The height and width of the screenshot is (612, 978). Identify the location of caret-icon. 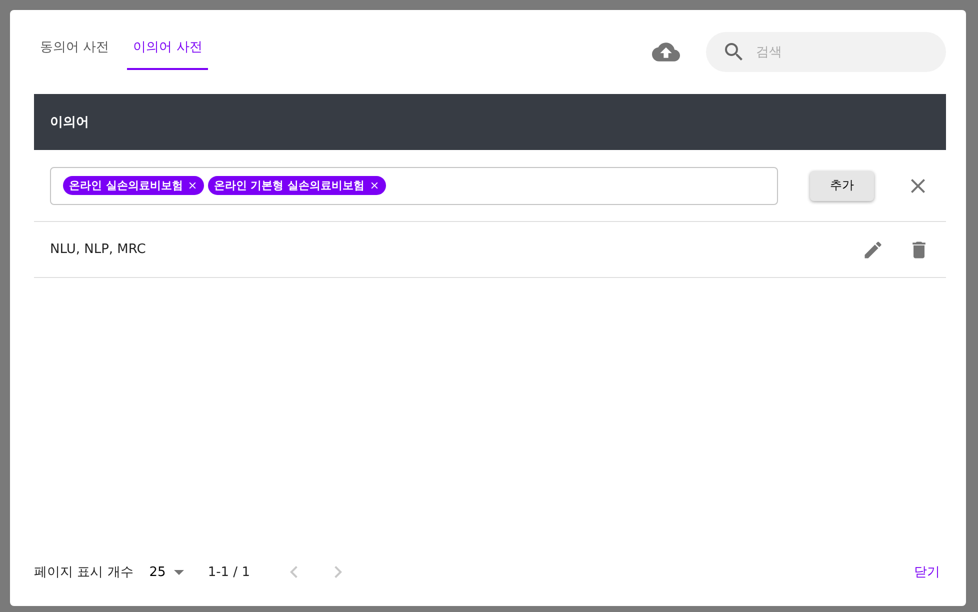
(179, 572).